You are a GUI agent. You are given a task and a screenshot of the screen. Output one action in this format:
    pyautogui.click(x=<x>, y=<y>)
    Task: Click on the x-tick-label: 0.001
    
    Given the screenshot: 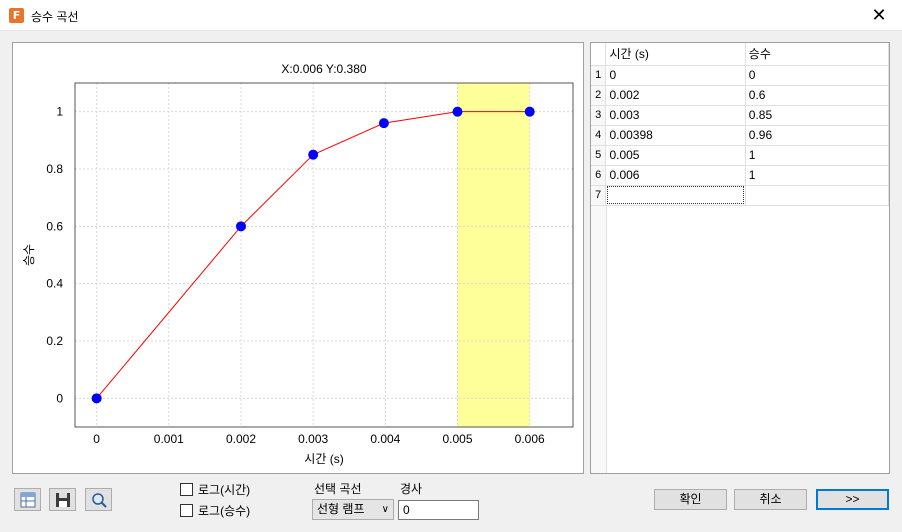 What is the action you would take?
    pyautogui.click(x=169, y=439)
    